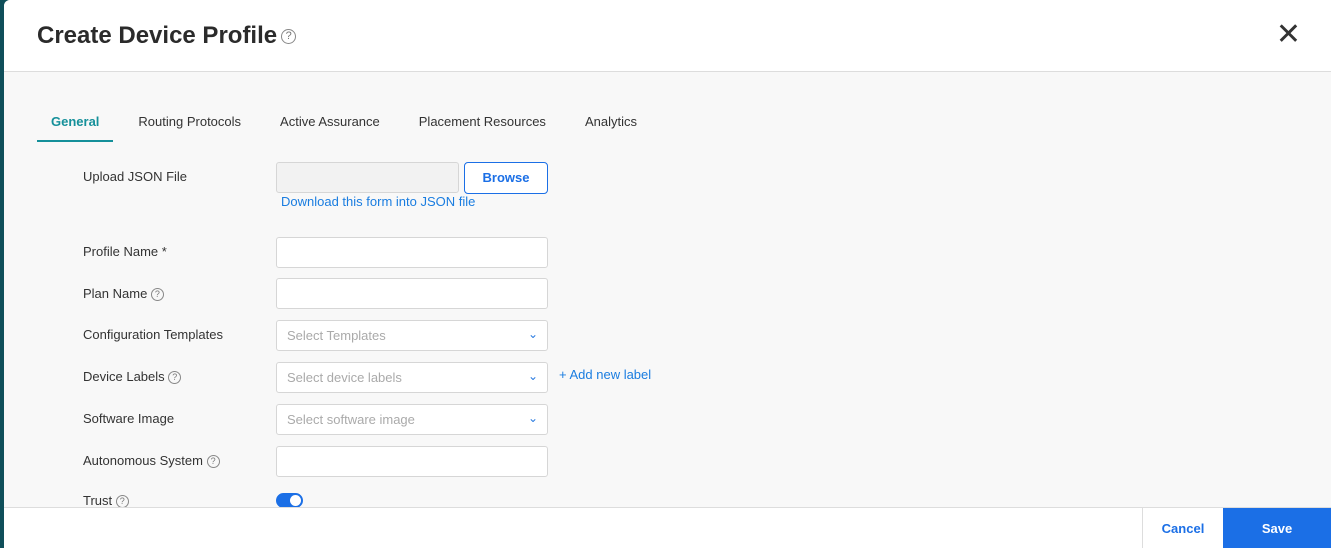 This screenshot has height=548, width=1331. What do you see at coordinates (667, 527) in the screenshot?
I see `dialog-footer: Cancel Save` at bounding box center [667, 527].